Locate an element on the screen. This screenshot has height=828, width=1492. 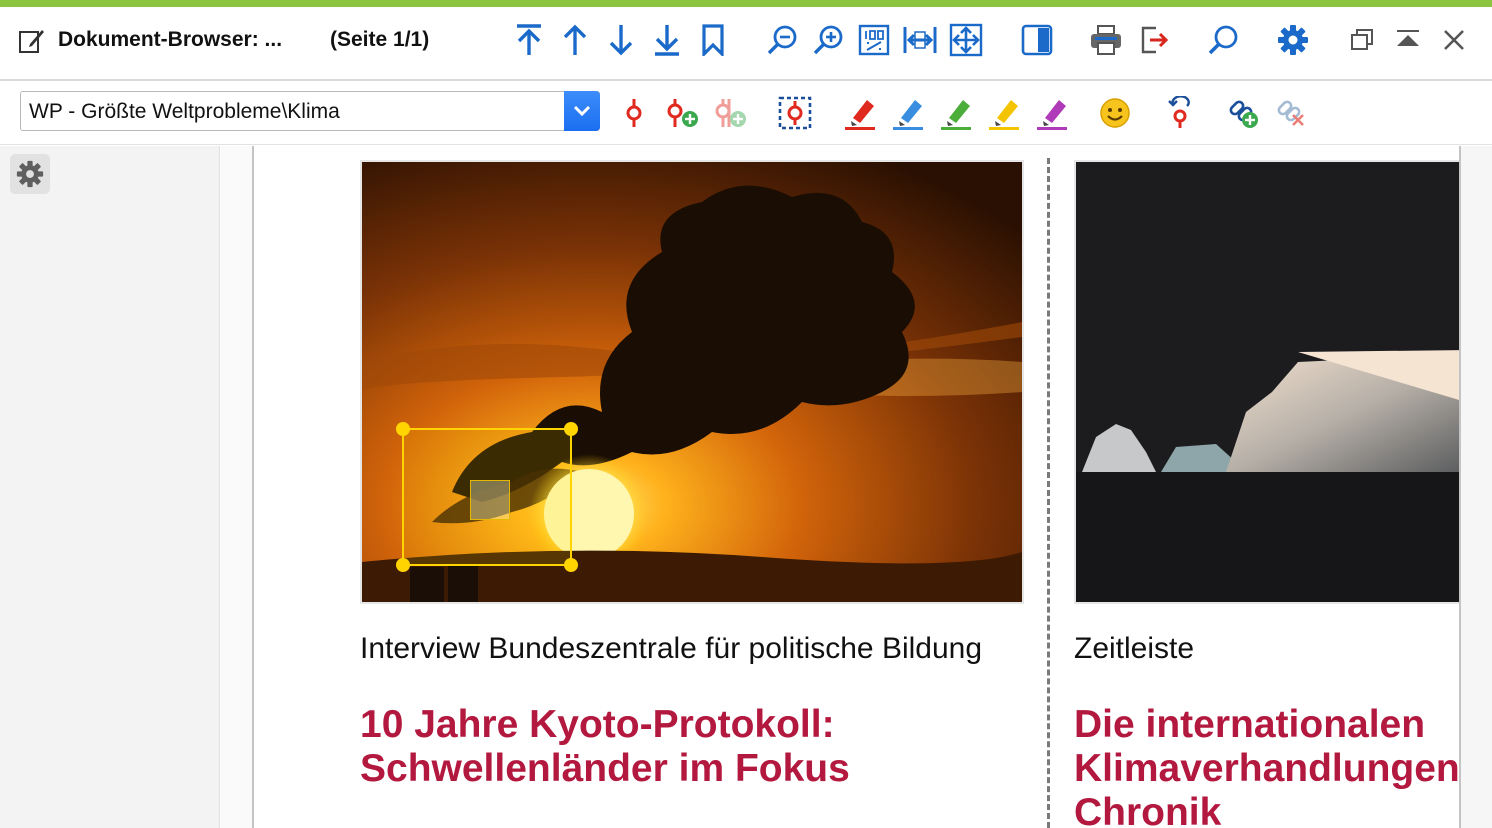
right-scroll-edge is located at coordinates (1475, 487).